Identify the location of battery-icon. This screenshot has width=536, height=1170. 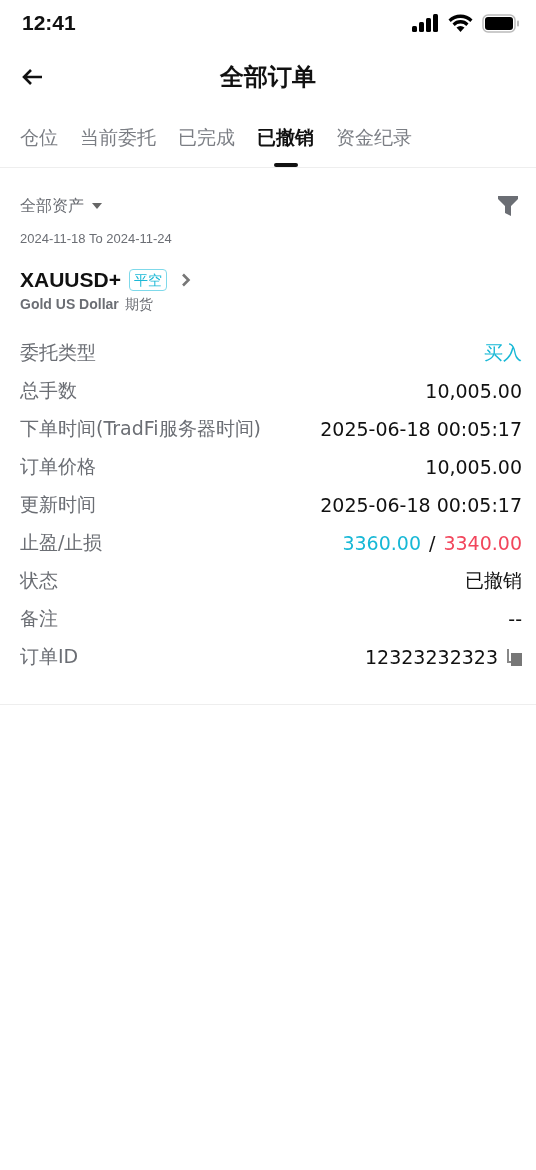
(501, 23).